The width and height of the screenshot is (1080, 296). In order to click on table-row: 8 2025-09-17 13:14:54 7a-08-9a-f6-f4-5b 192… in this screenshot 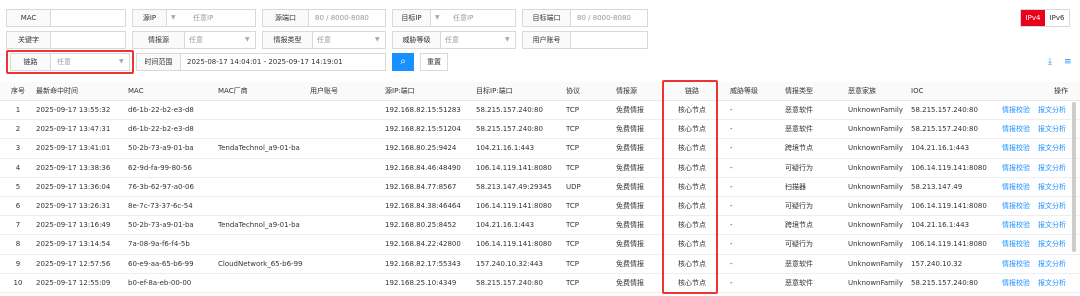, I will do `click(540, 245)`.